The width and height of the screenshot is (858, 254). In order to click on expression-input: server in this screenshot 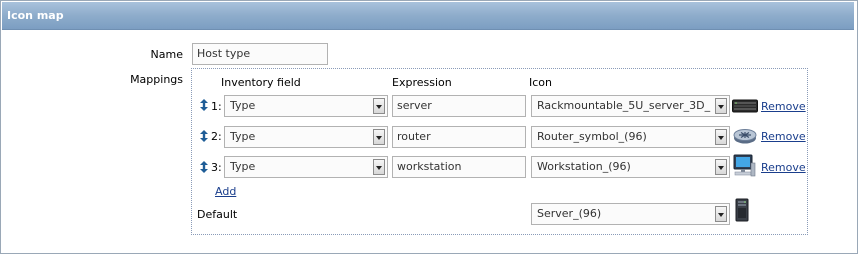, I will do `click(459, 106)`.